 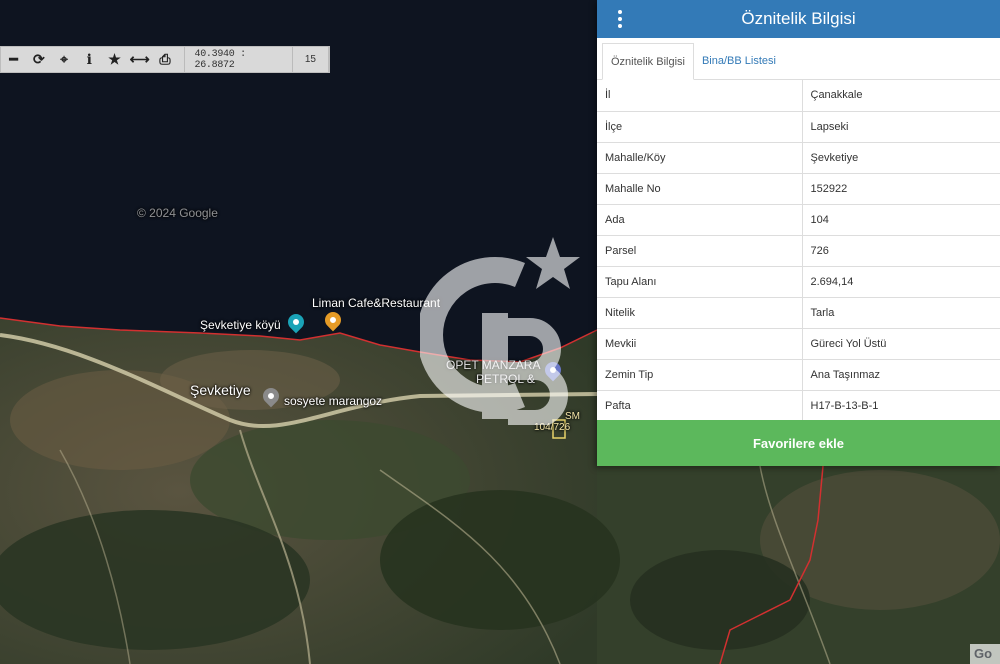 What do you see at coordinates (648, 61) in the screenshot?
I see `tab-attribute-info: Öznitelik Bilgisi` at bounding box center [648, 61].